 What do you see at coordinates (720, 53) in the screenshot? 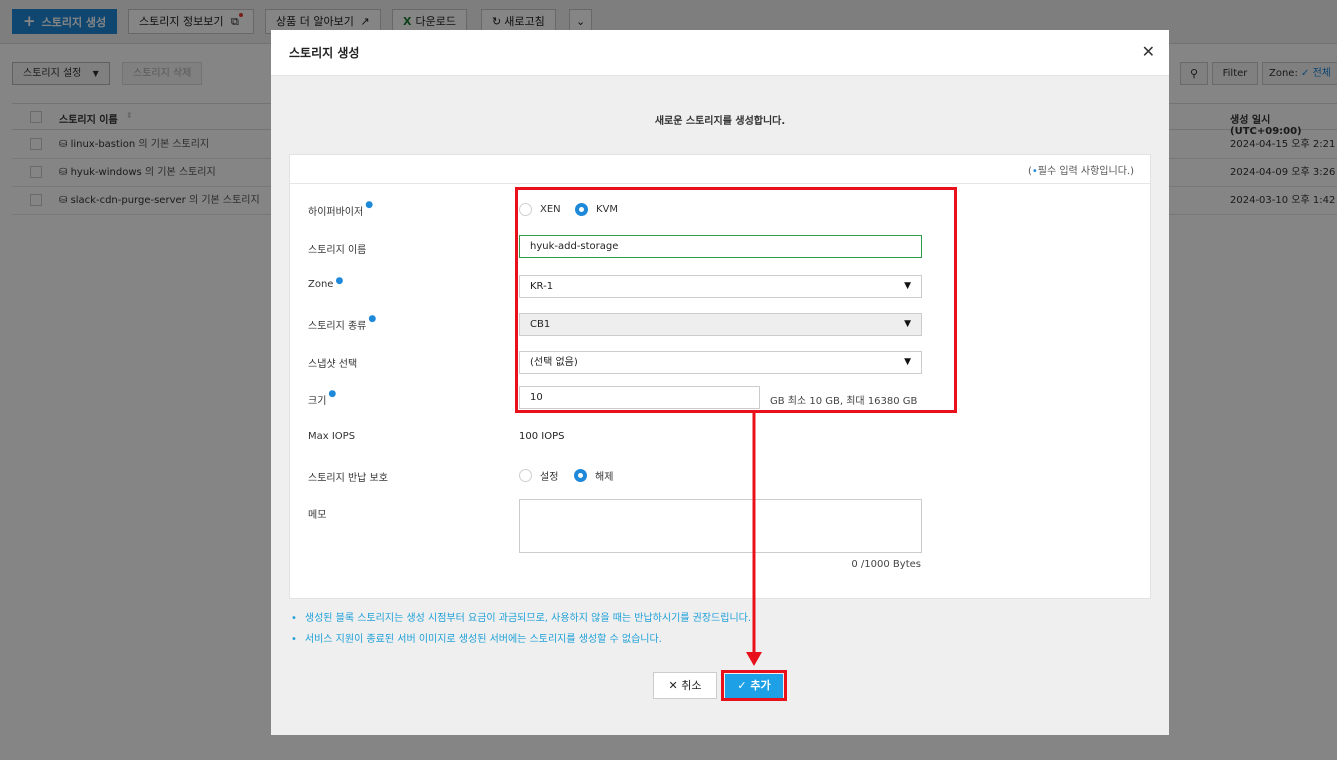
I see `modal-header: 스토리지 생성 ✕` at bounding box center [720, 53].